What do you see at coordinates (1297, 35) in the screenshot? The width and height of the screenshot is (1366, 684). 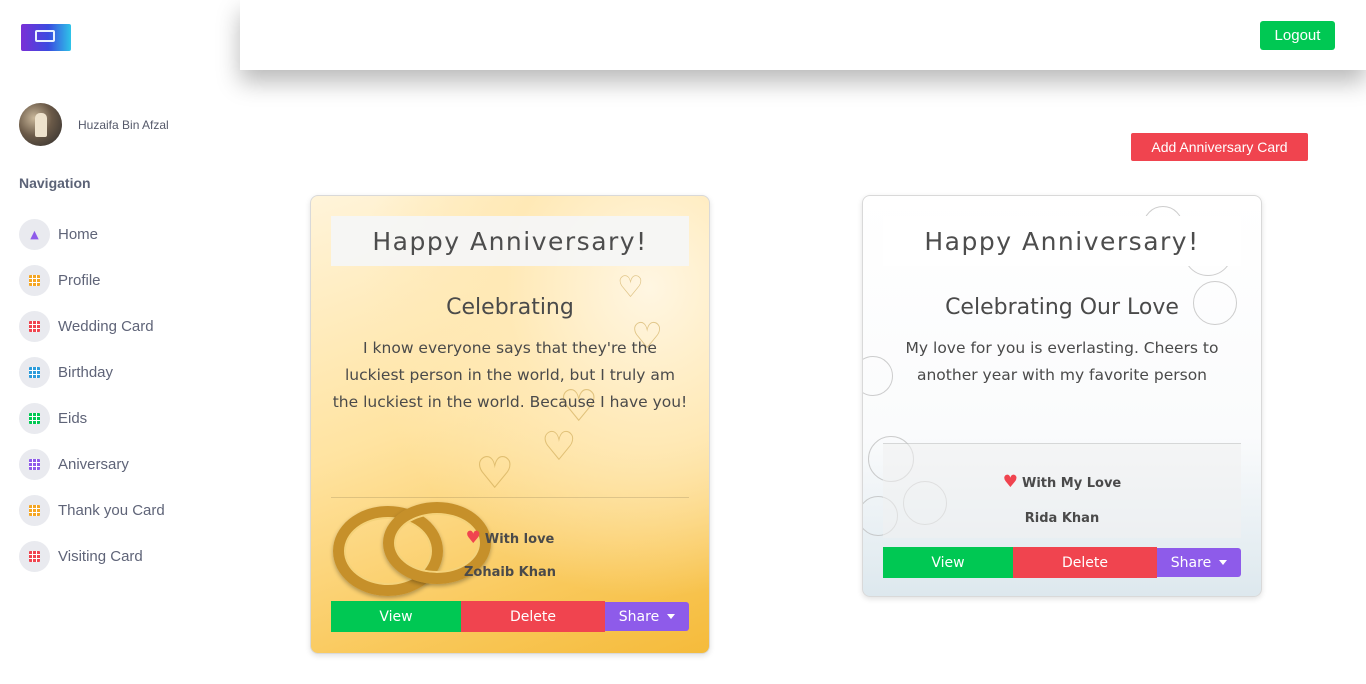 I see `logout-button: Logout` at bounding box center [1297, 35].